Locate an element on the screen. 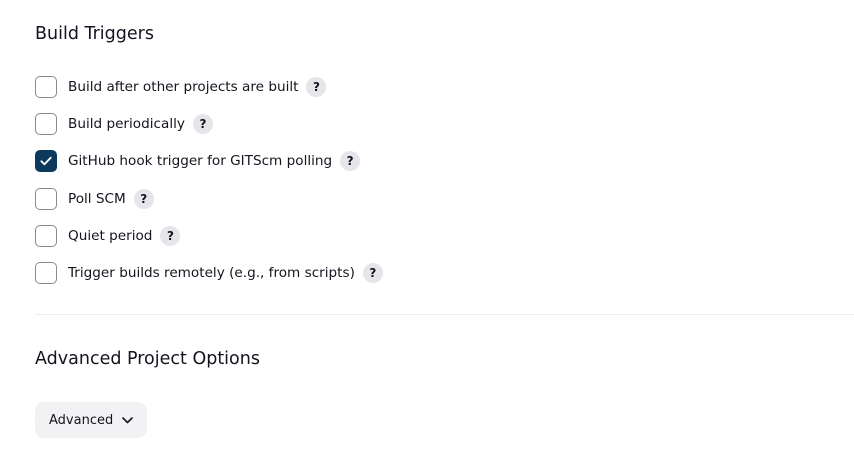  quiet-period-checkbox is located at coordinates (46, 235).